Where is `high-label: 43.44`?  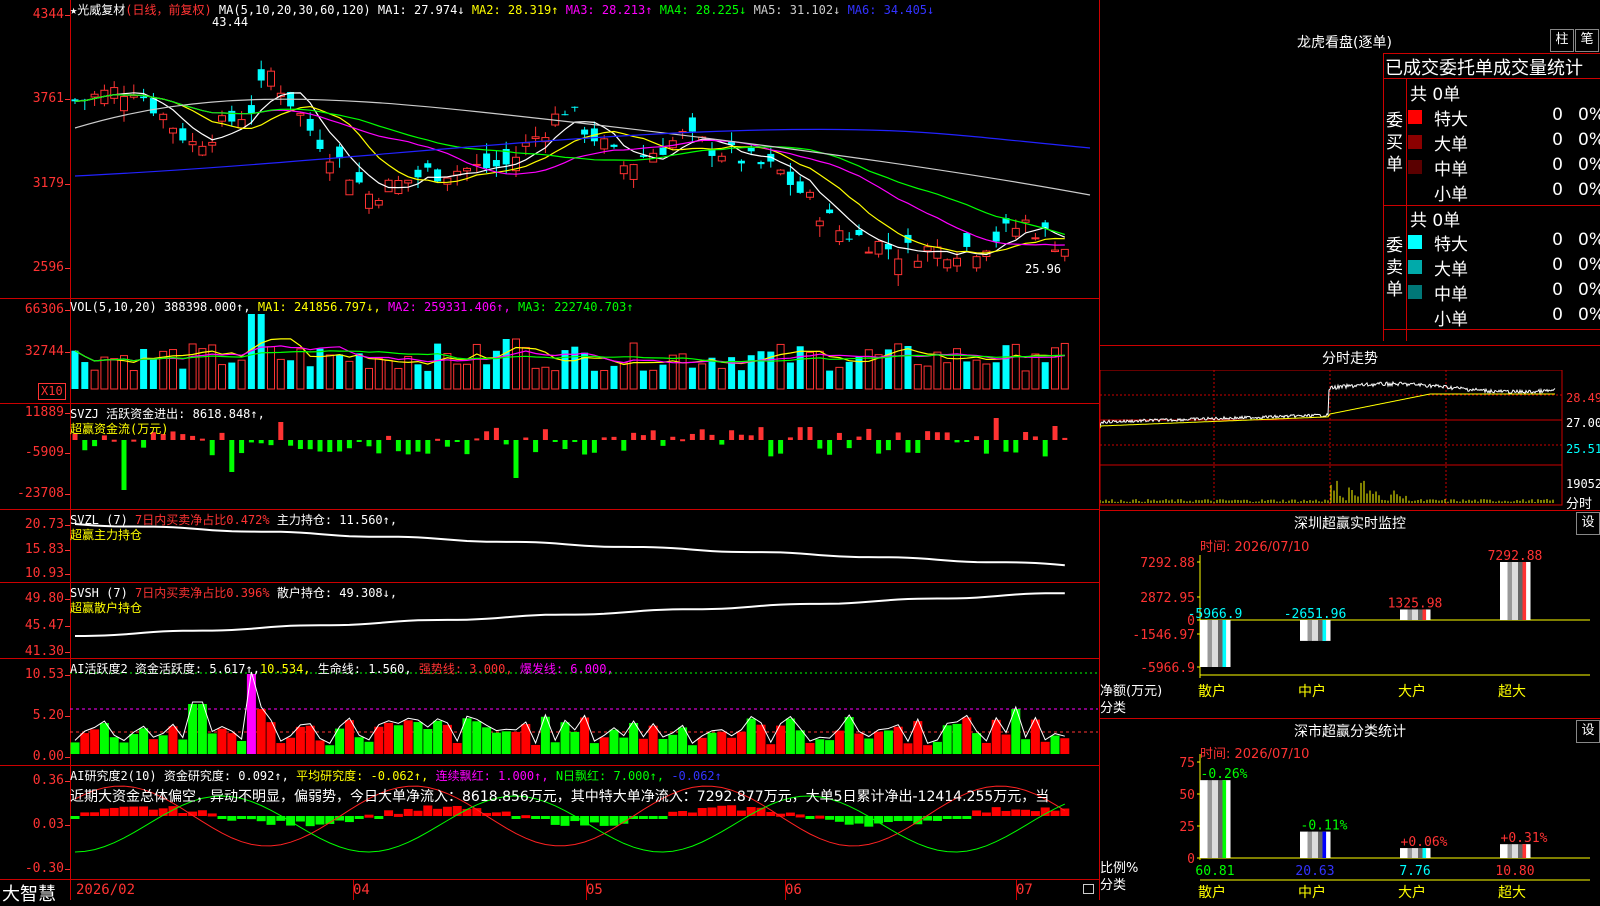
high-label: 43.44 is located at coordinates (230, 22).